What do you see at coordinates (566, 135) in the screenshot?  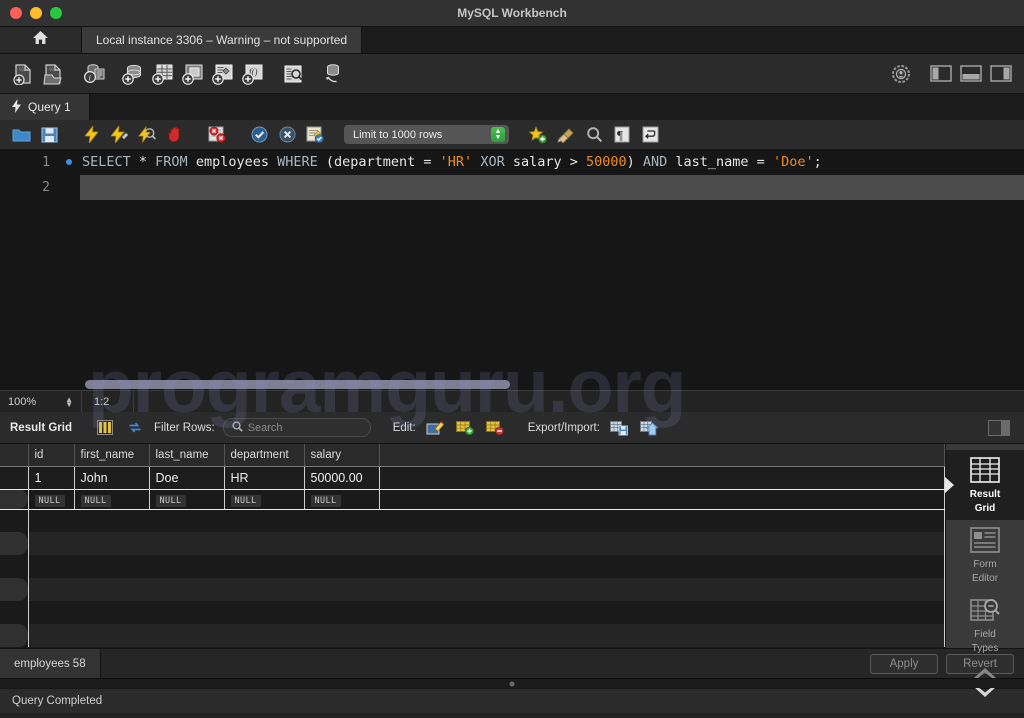 I see `clear-context-icon` at bounding box center [566, 135].